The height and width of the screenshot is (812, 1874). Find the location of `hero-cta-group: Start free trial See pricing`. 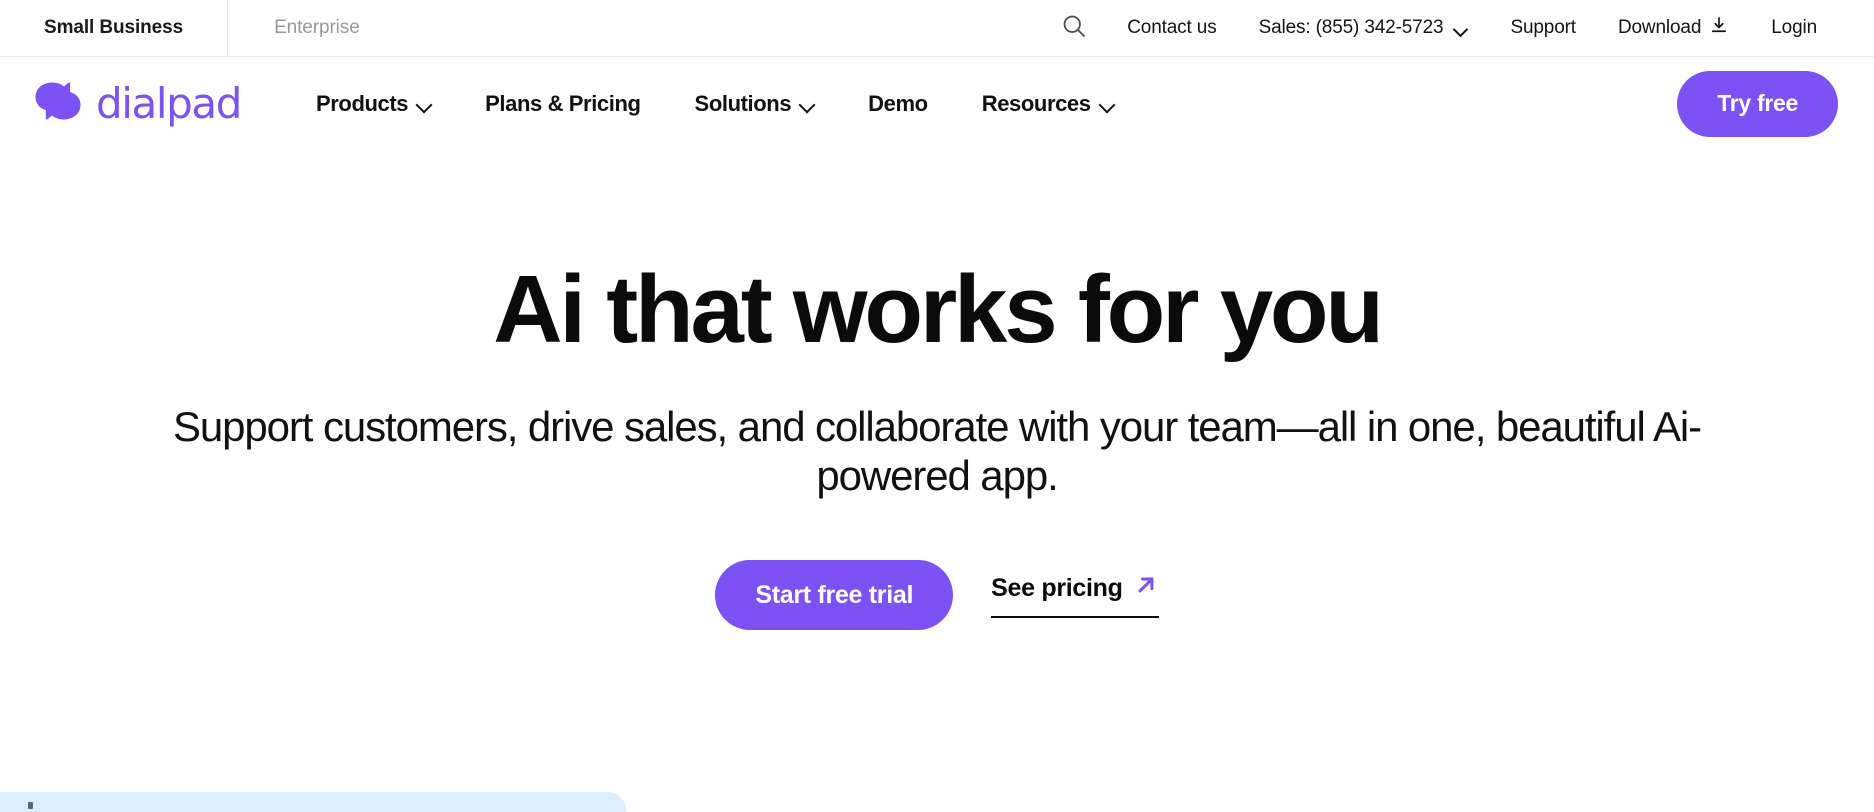

hero-cta-group: Start free trial See pricing is located at coordinates (937, 595).